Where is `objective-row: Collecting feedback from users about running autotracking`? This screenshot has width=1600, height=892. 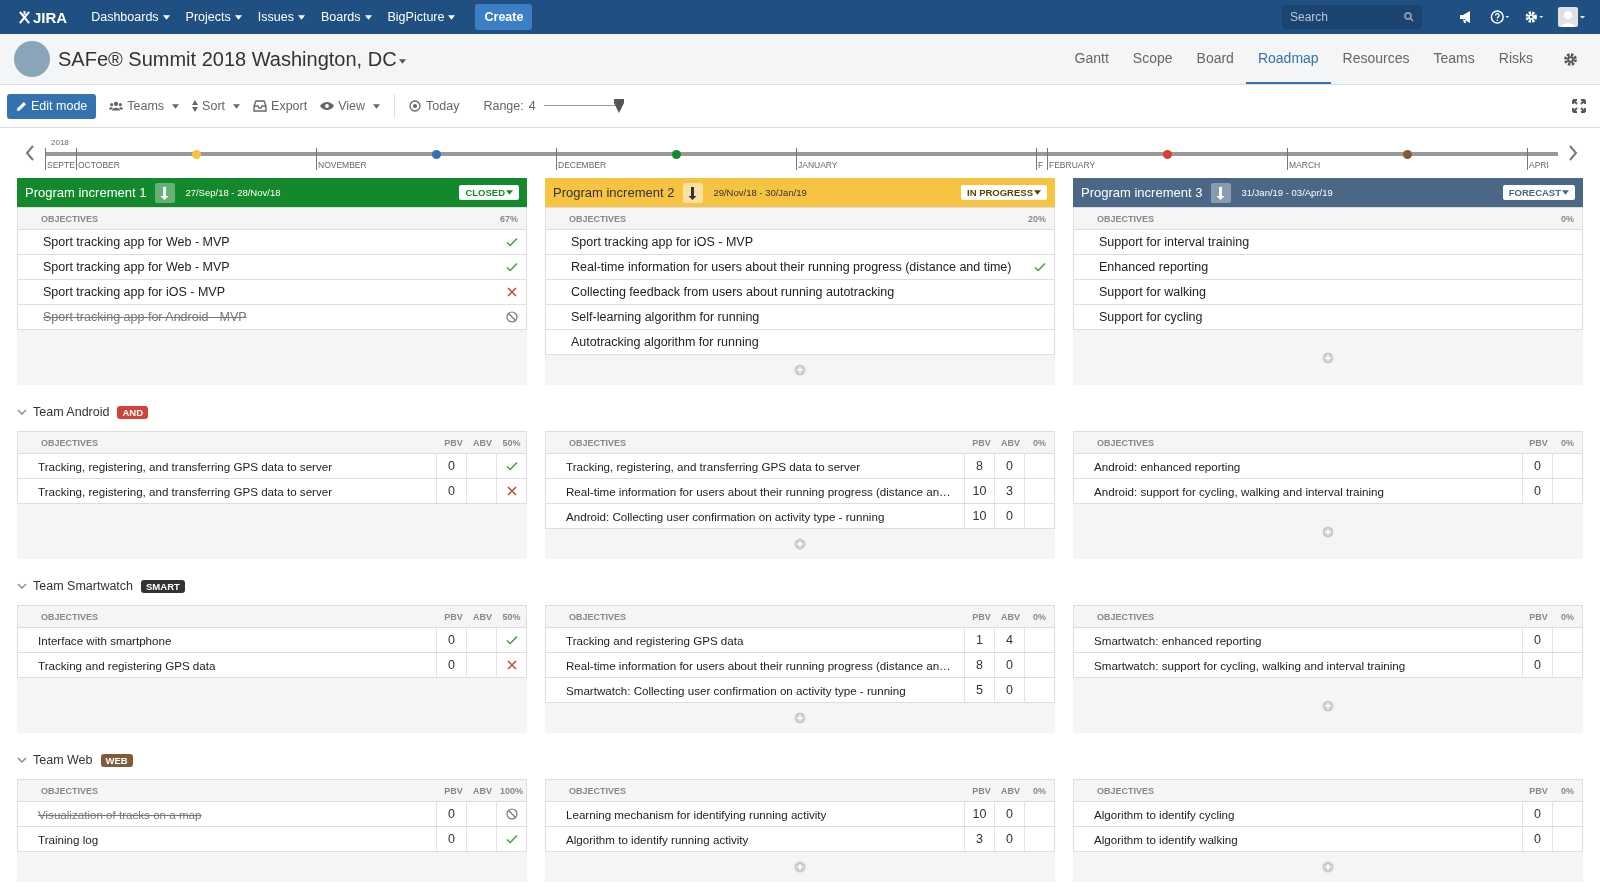
objective-row: Collecting feedback from users about running autotracking is located at coordinates (800, 291).